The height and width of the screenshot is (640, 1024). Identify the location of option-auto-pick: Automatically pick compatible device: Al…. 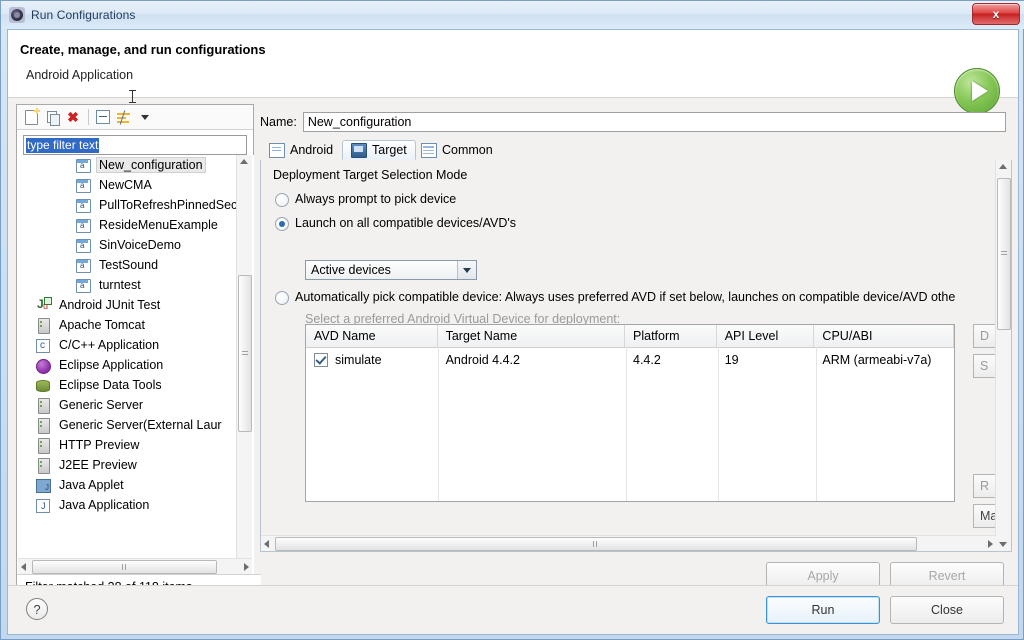
(625, 297).